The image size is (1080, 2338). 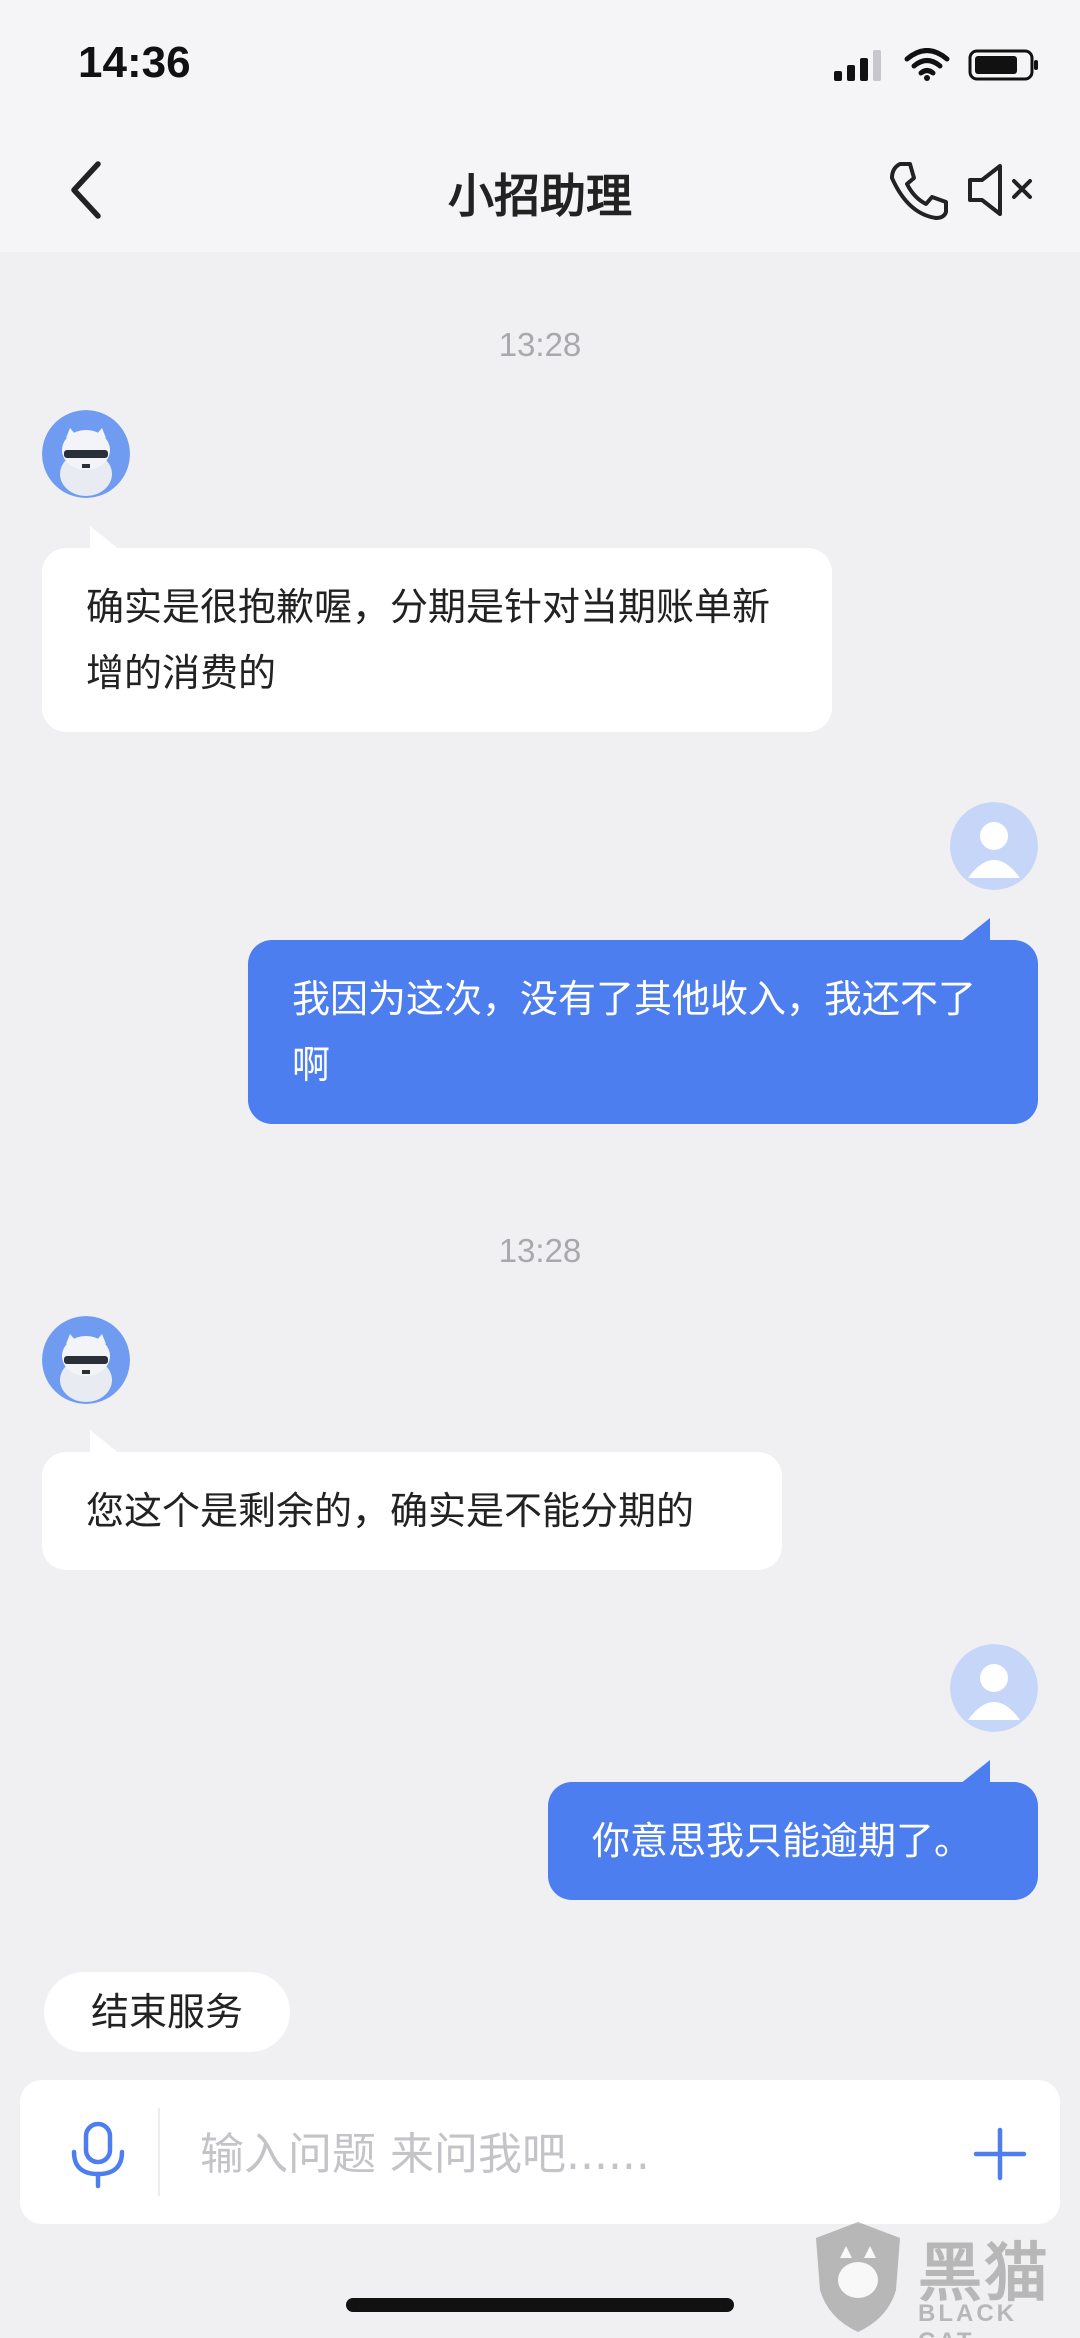 What do you see at coordinates (428, 640) in the screenshot?
I see `message-text: 确实是很抱歉喔，分期是针对当期账单新增的消费的` at bounding box center [428, 640].